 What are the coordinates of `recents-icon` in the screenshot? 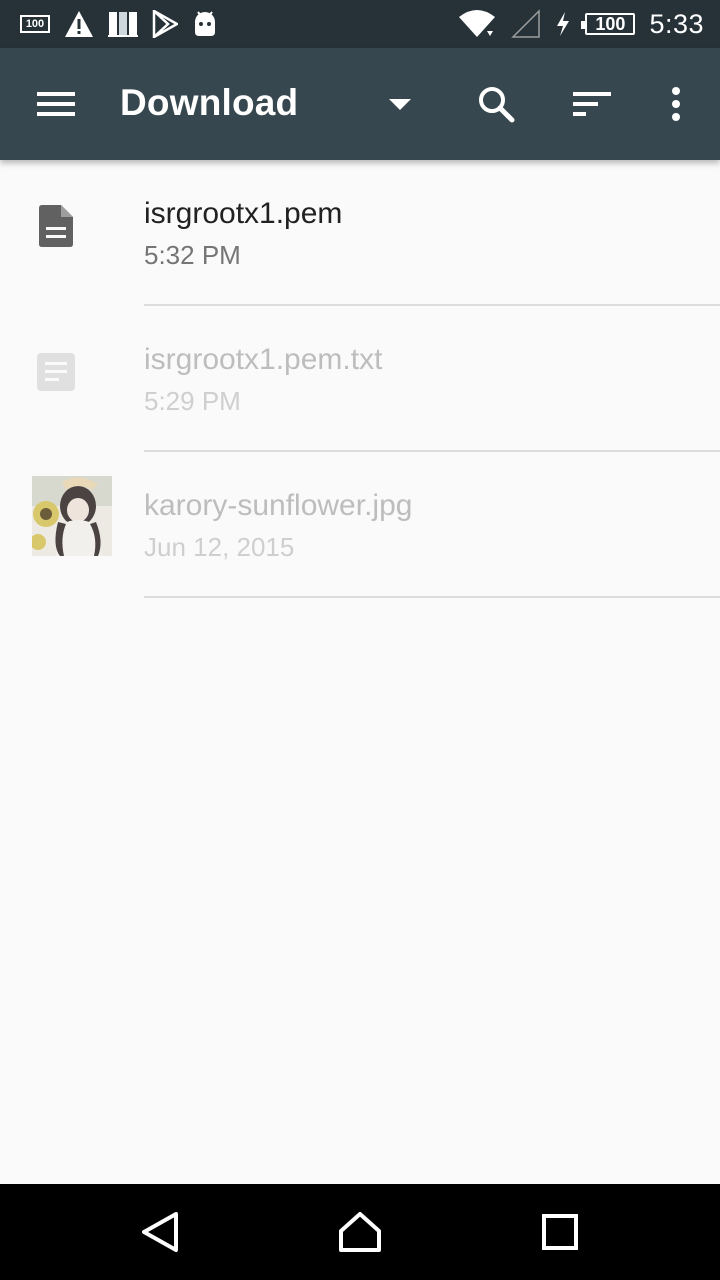 It's located at (560, 1232).